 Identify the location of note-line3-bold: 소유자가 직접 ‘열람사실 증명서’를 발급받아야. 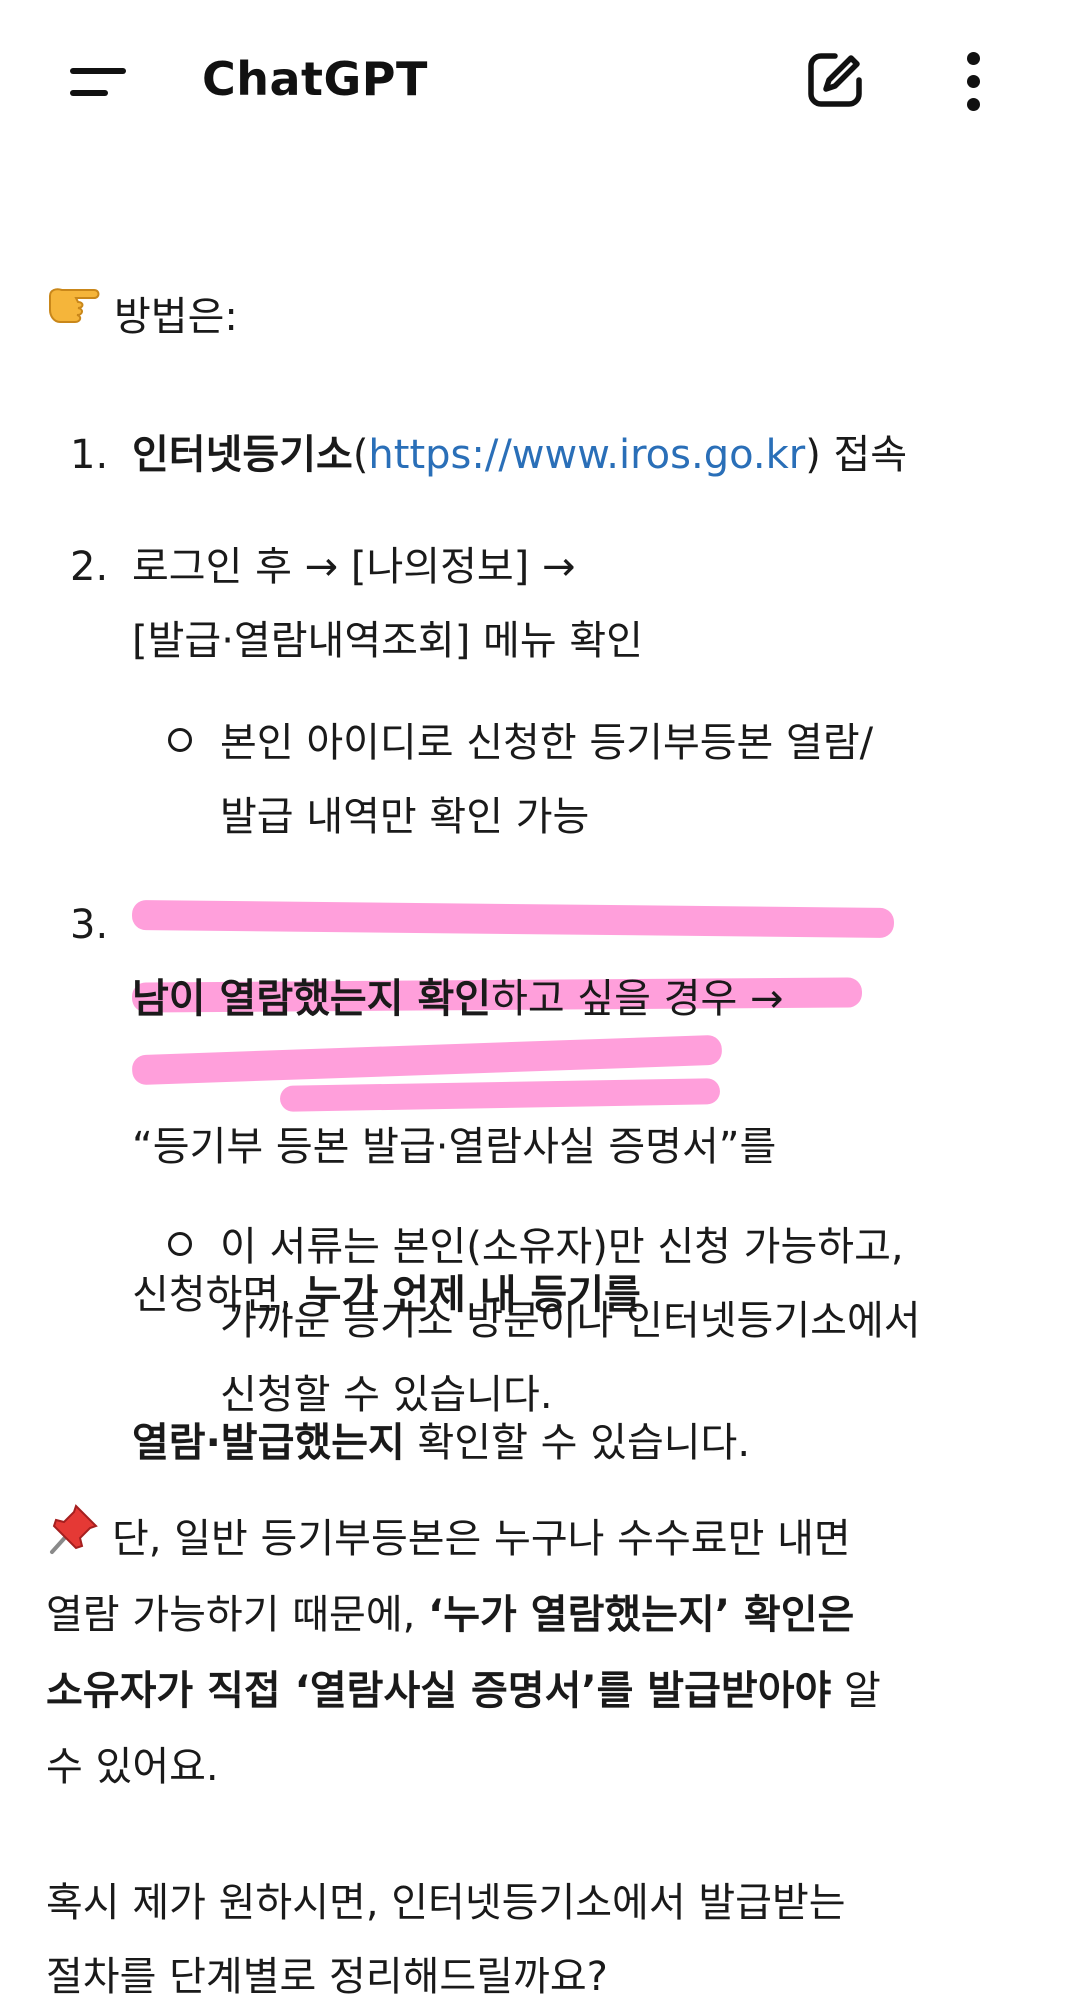
(439, 1691).